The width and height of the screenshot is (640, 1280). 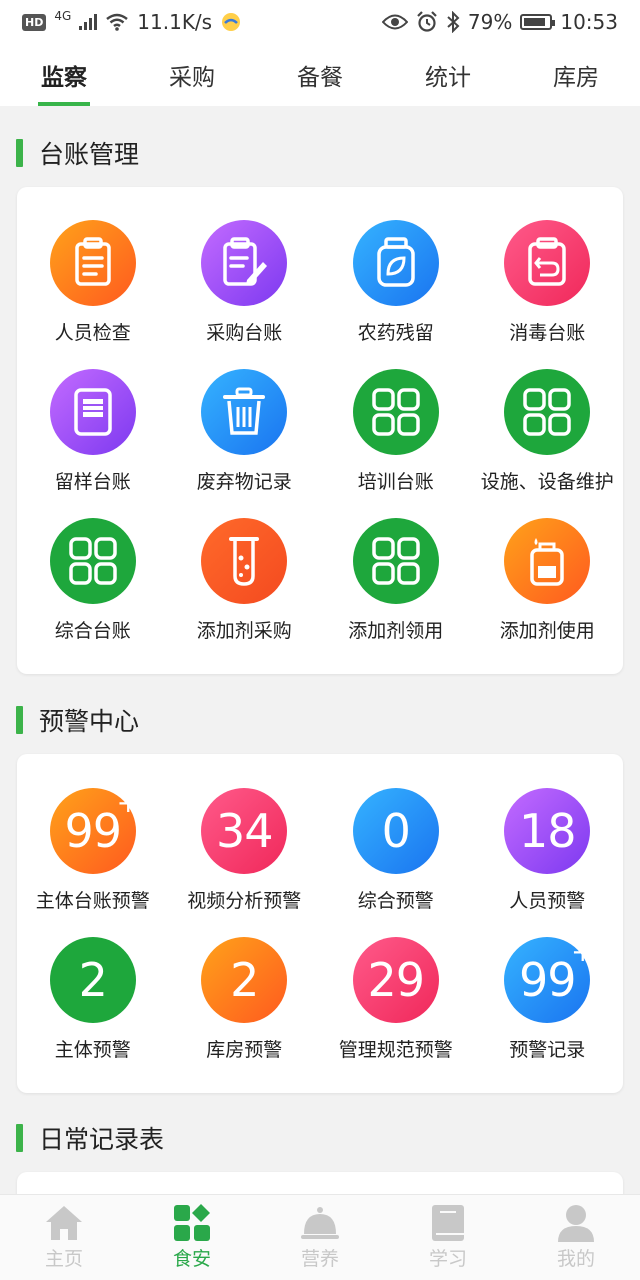 I want to click on nav-home: 主页, so click(x=64, y=1237).